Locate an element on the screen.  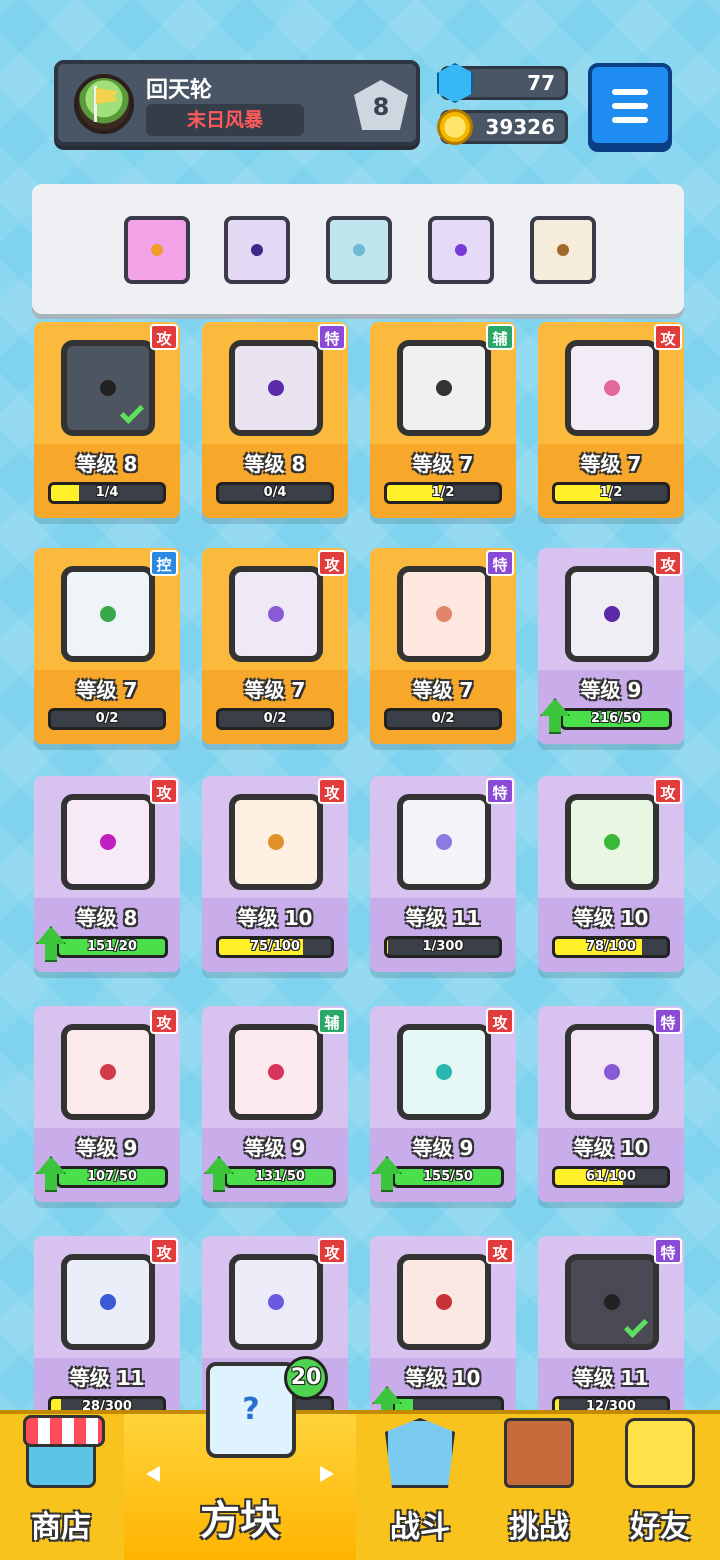
friend-character-icon is located at coordinates (660, 1453).